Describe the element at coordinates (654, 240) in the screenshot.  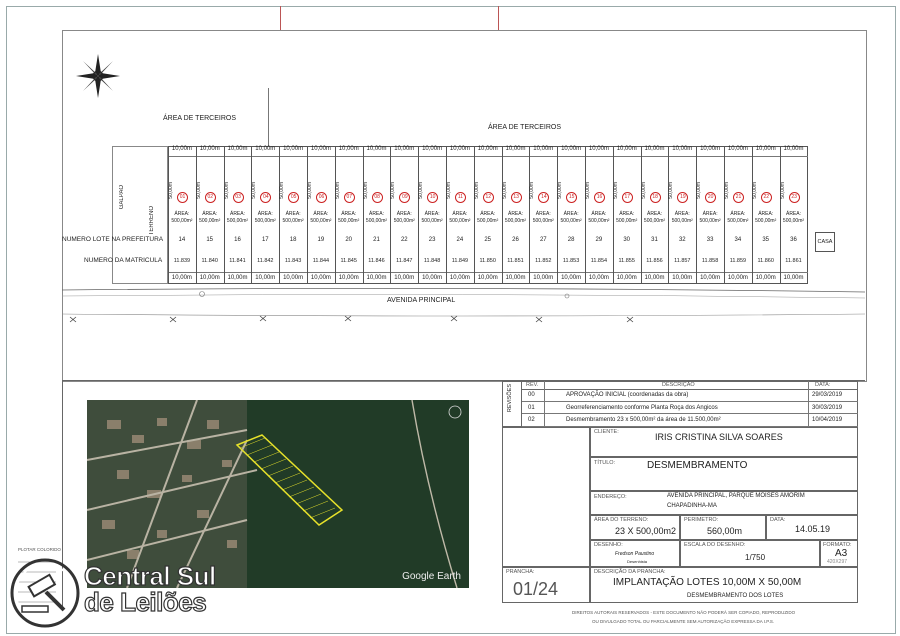
I see `lot-number: 31` at that location.